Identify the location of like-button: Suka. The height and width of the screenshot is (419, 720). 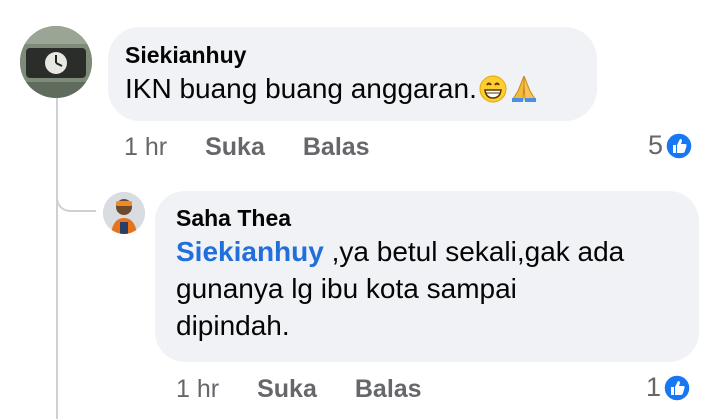
(235, 147).